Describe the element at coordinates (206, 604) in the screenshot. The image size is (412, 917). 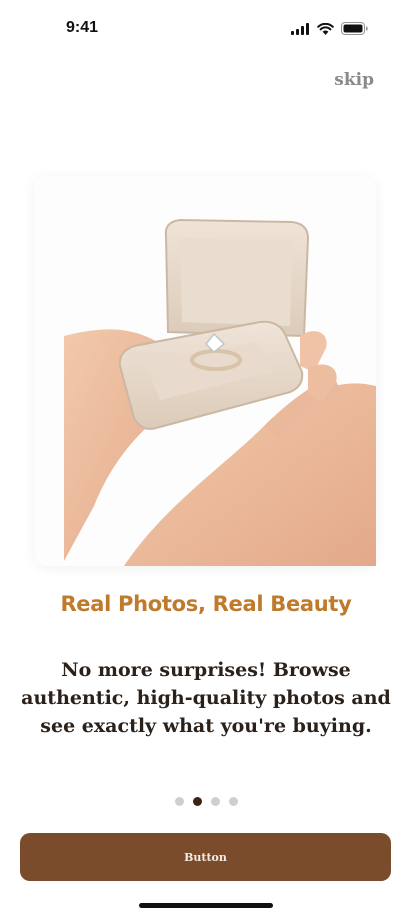
I see `onboarding-headline: Real Photos, Real Beauty` at that location.